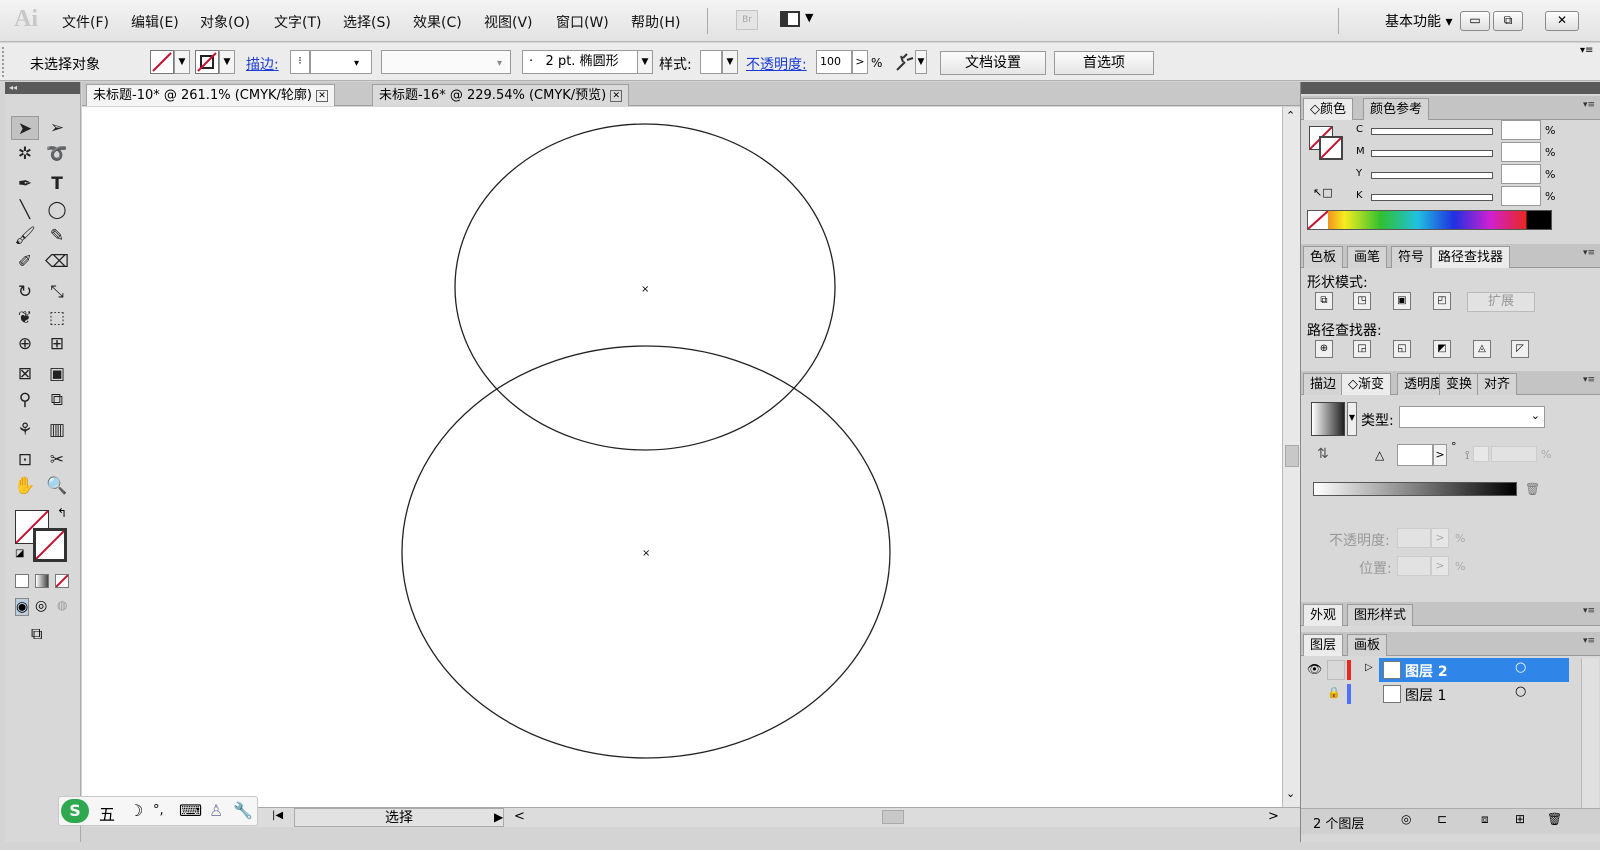  What do you see at coordinates (993, 63) in the screenshot?
I see `document-setup-button: 文档设置` at bounding box center [993, 63].